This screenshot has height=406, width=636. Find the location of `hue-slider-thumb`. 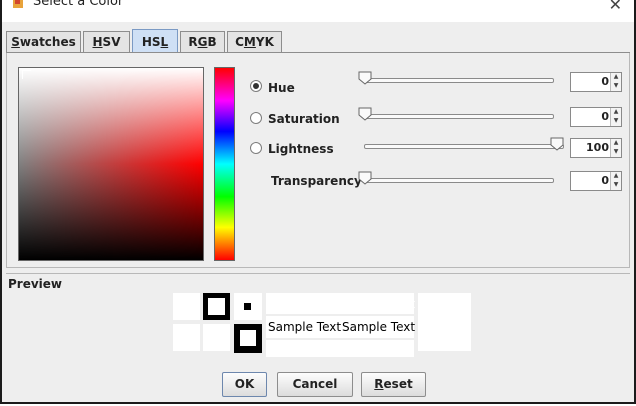

hue-slider-thumb is located at coordinates (365, 78).